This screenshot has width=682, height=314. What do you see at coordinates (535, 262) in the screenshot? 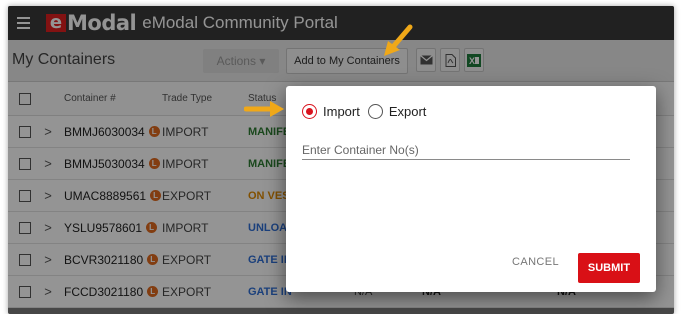
I see `cancel-button: CANCEL` at bounding box center [535, 262].